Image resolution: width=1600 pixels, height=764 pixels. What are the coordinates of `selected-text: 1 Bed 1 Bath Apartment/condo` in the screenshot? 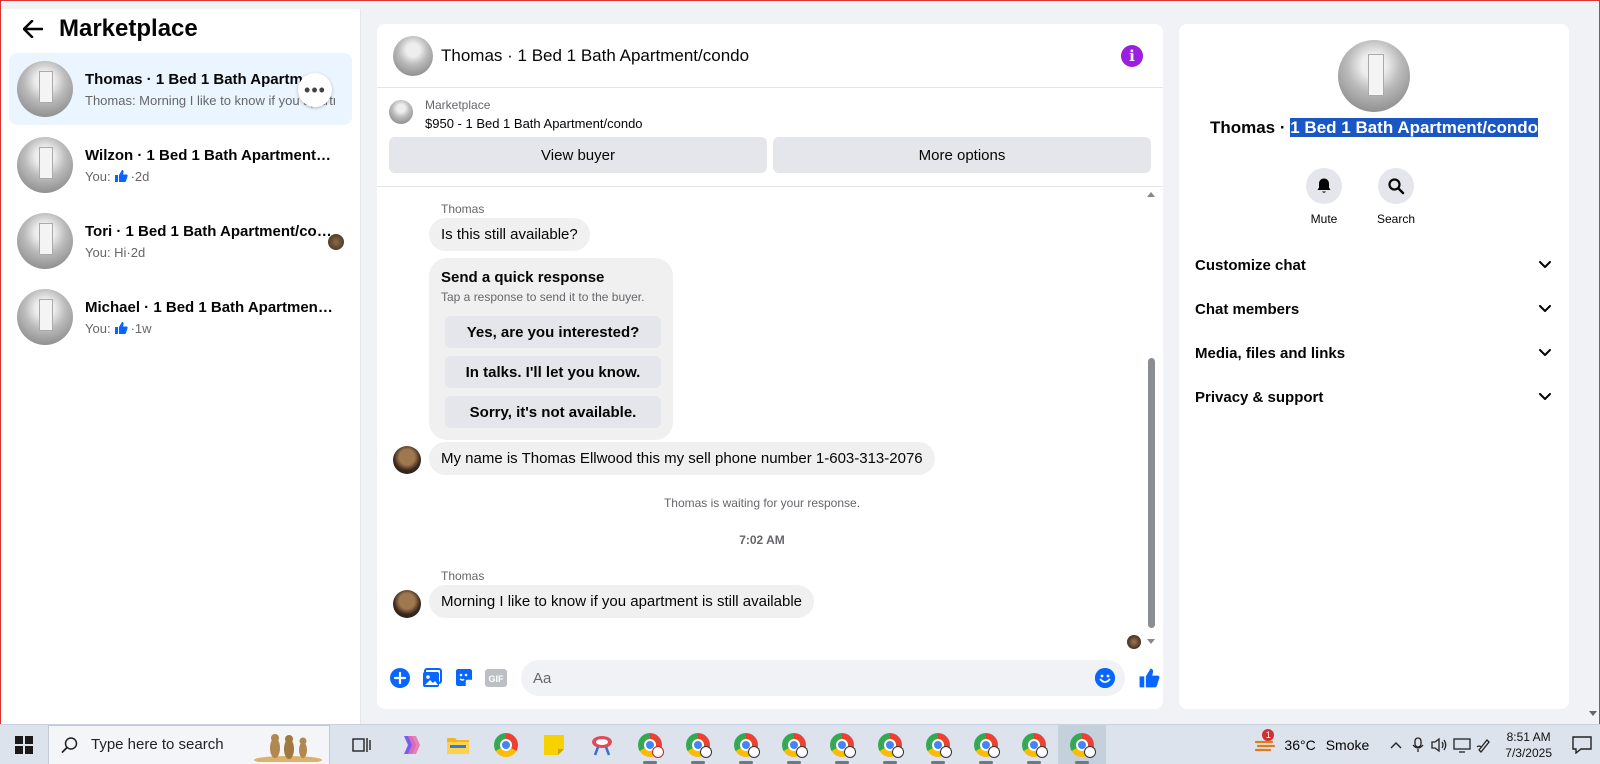 It's located at (1414, 127).